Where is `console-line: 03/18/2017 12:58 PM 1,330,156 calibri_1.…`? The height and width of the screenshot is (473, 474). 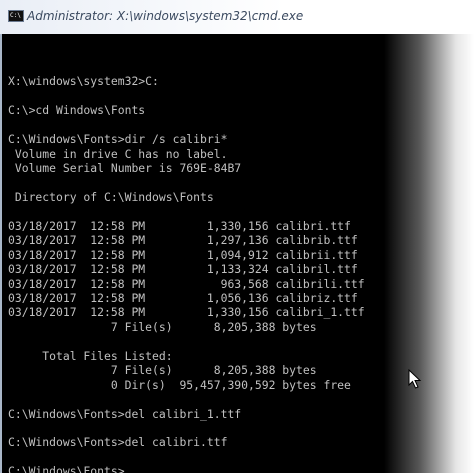
console-line: 03/18/2017 12:58 PM 1,330,156 calibri_1.… is located at coordinates (186, 312).